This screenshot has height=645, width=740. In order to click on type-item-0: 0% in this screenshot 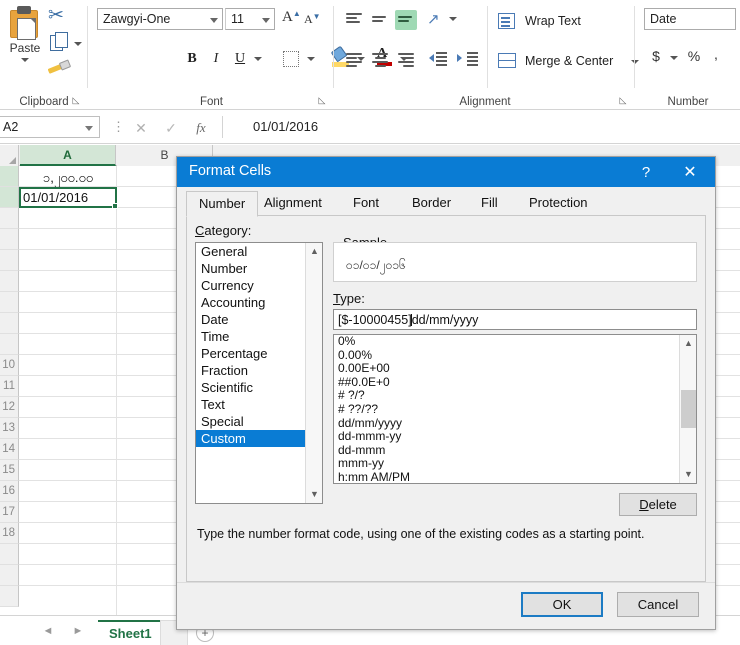, I will do `click(515, 342)`.